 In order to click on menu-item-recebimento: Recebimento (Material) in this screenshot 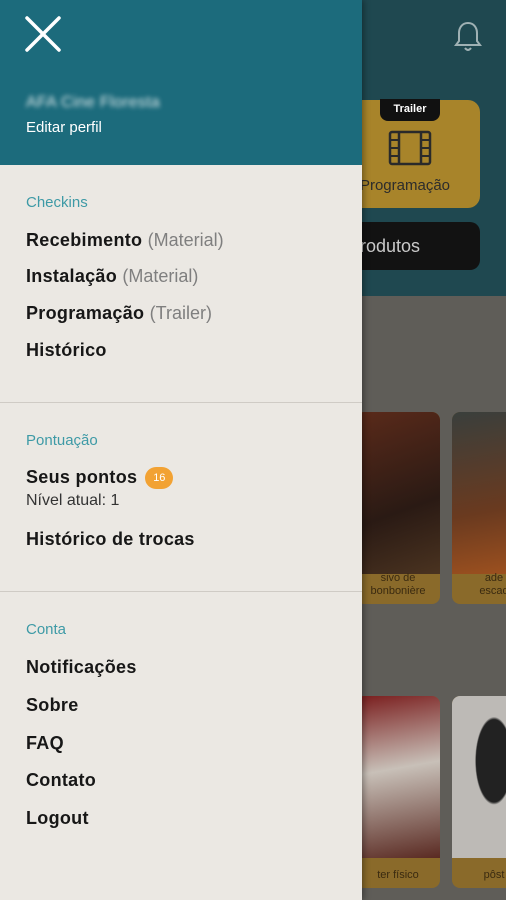, I will do `click(125, 240)`.